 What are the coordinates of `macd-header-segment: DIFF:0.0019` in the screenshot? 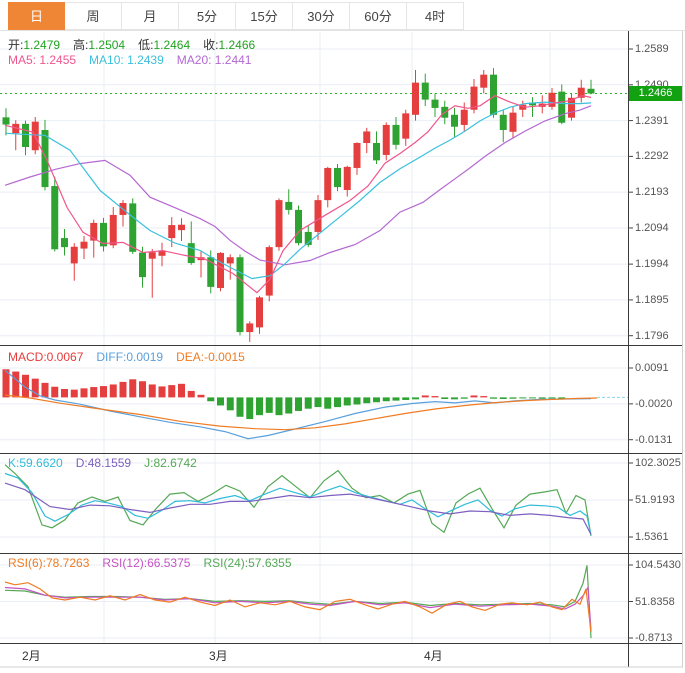 It's located at (130, 357).